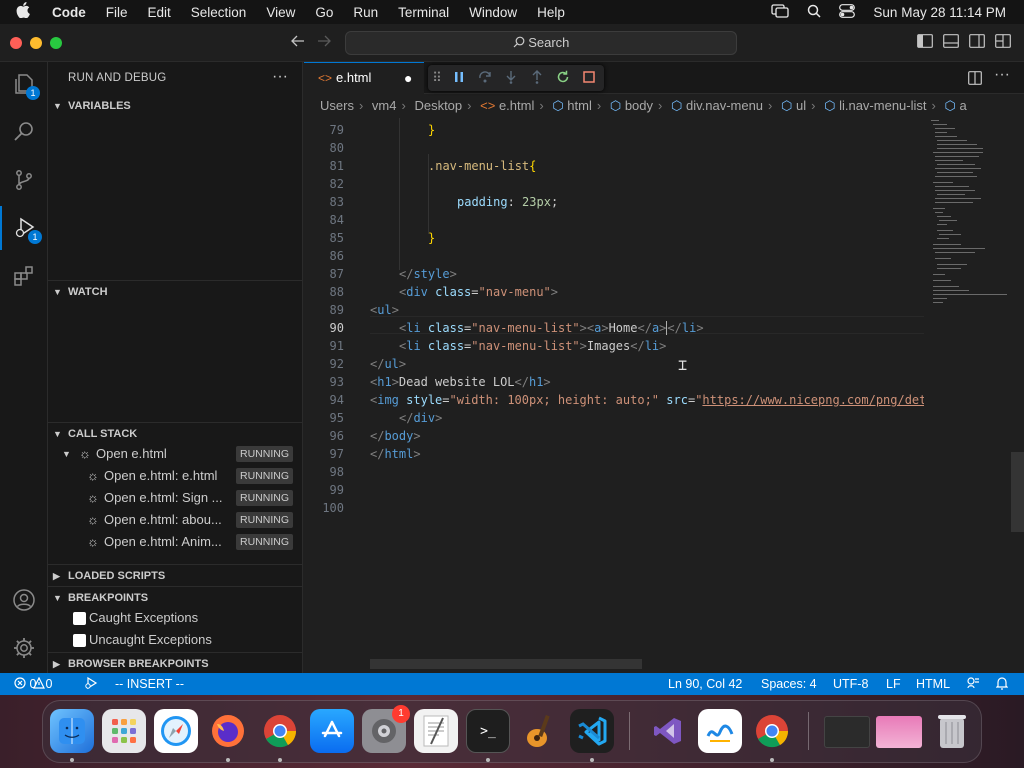  I want to click on debug-session-icon, so click(91, 684).